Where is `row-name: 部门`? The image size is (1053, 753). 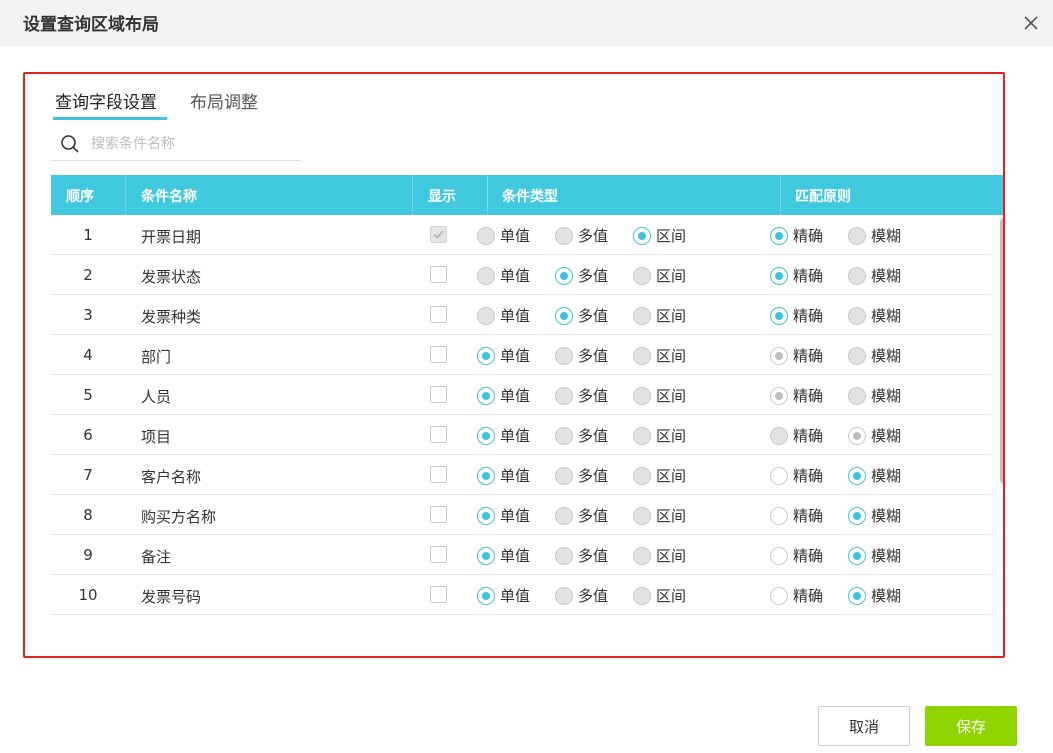
row-name: 部门 is located at coordinates (156, 357).